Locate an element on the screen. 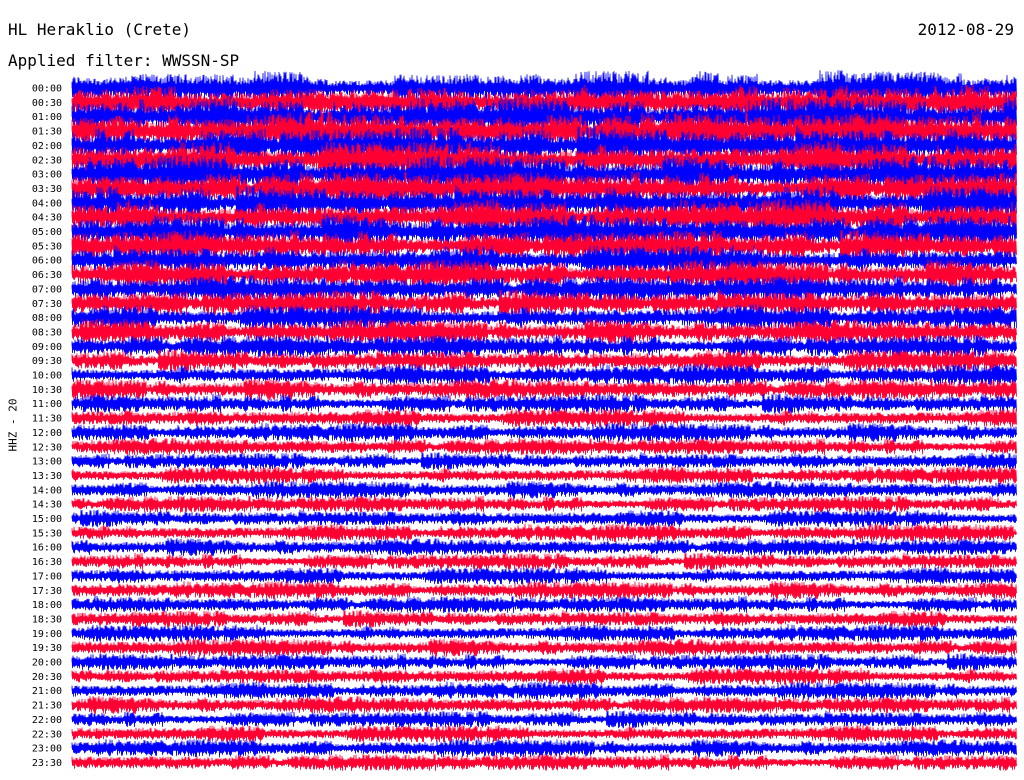  time-tick-label: 20:30 is located at coordinates (47, 677).